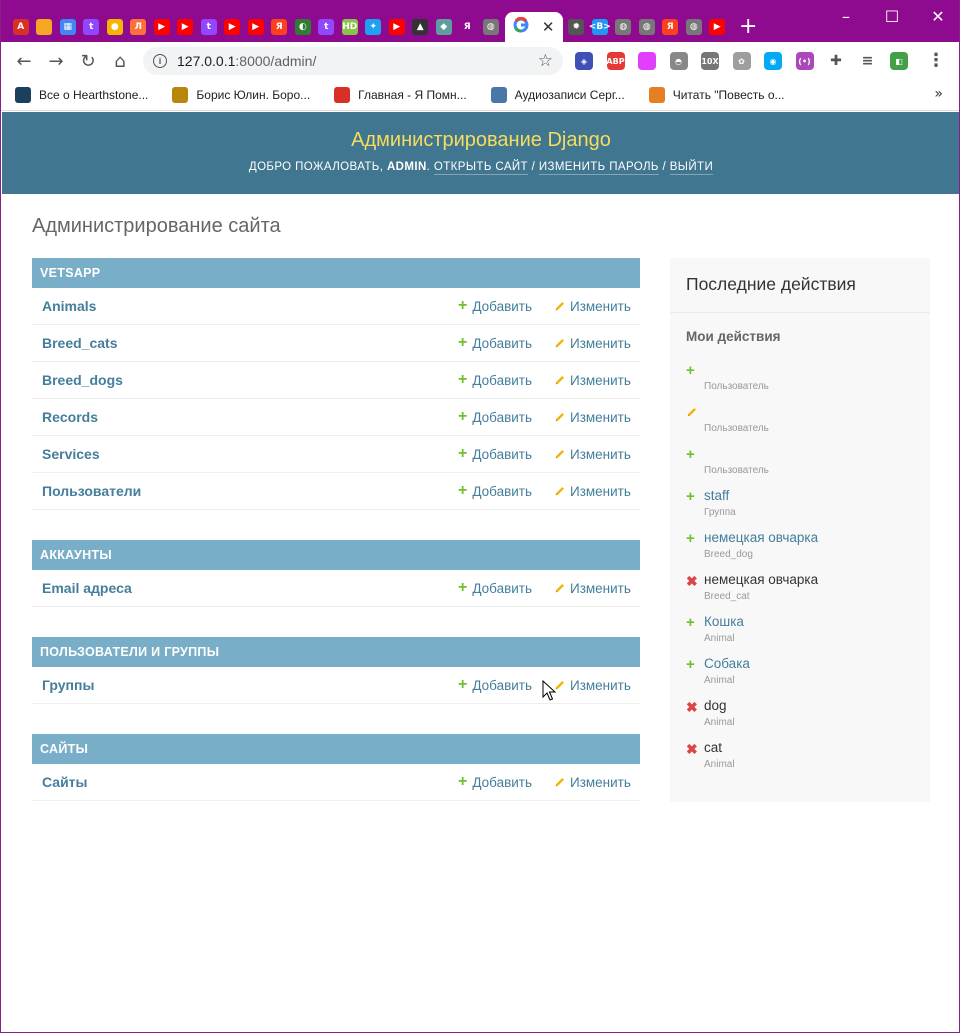 This screenshot has width=960, height=1033. I want to click on browser-tab: Л, so click(139, 27).